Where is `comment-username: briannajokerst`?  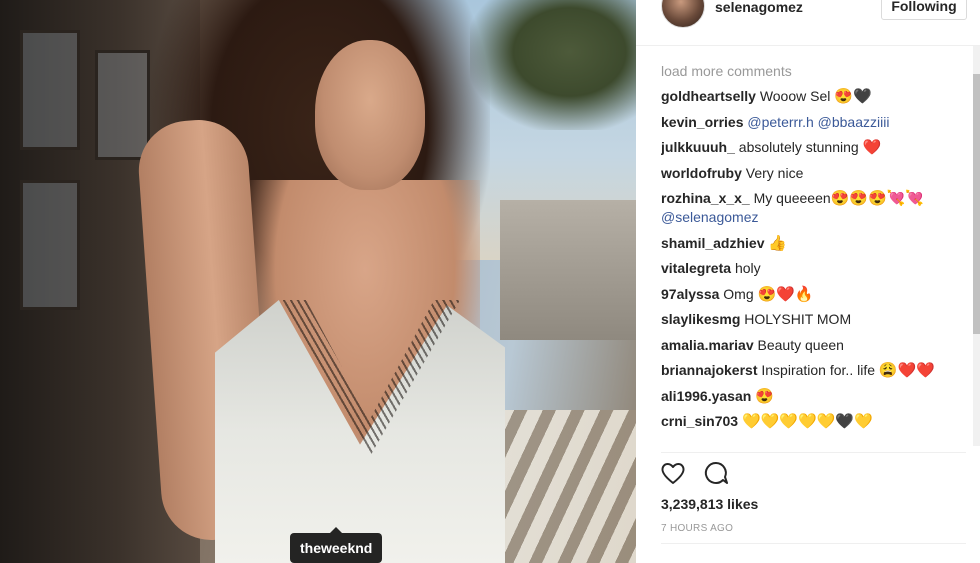 comment-username: briannajokerst is located at coordinates (709, 370).